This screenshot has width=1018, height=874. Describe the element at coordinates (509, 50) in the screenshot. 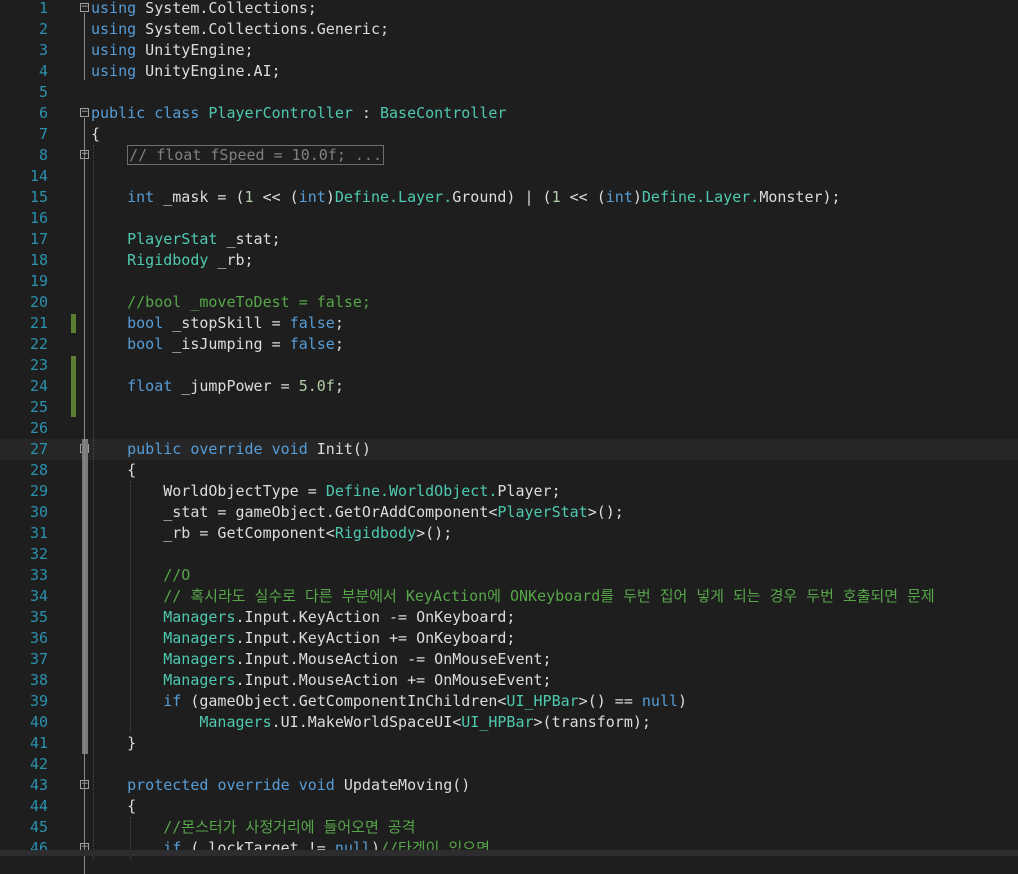

I see `code-line: 3 using UnityEngine;` at that location.